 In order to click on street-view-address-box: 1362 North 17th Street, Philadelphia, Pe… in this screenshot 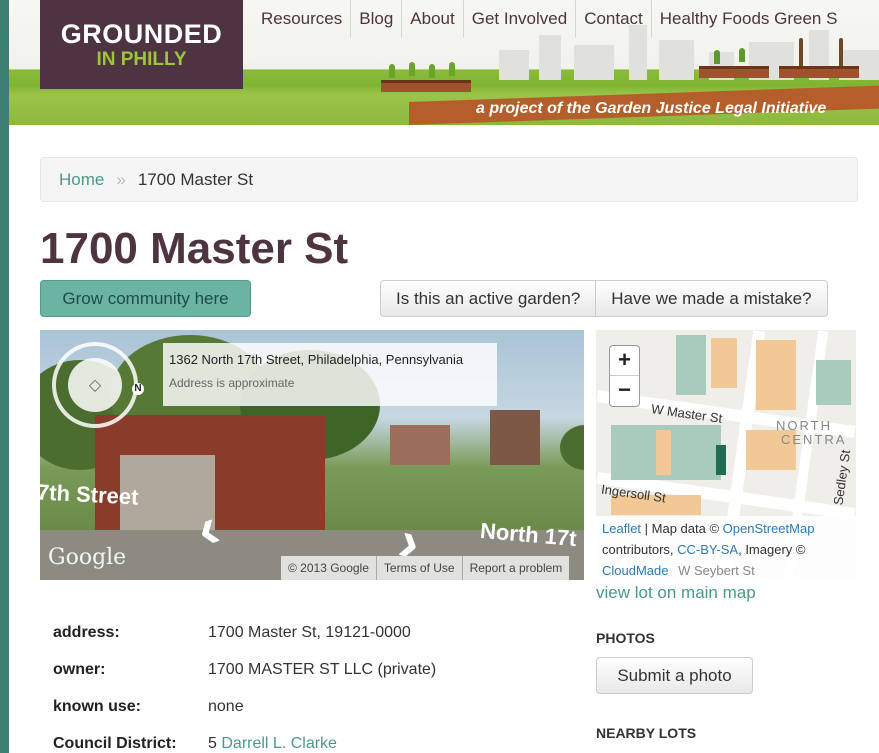, I will do `click(330, 374)`.